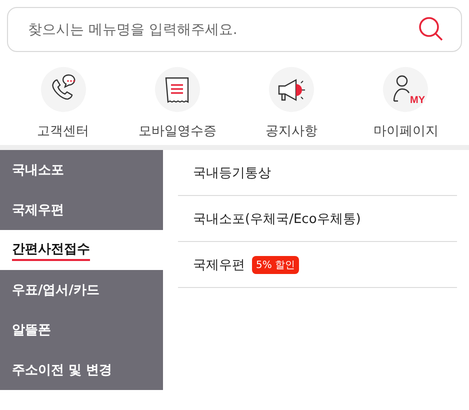  I want to click on receipt-icon, so click(177, 89).